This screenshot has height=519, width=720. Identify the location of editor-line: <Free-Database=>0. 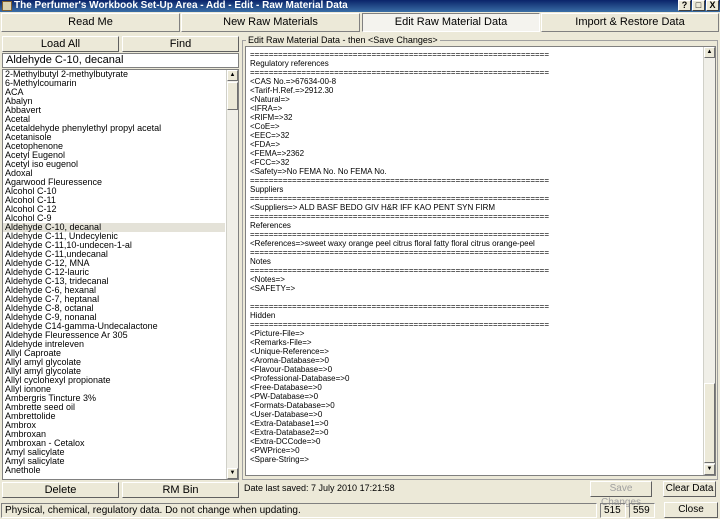
(286, 387).